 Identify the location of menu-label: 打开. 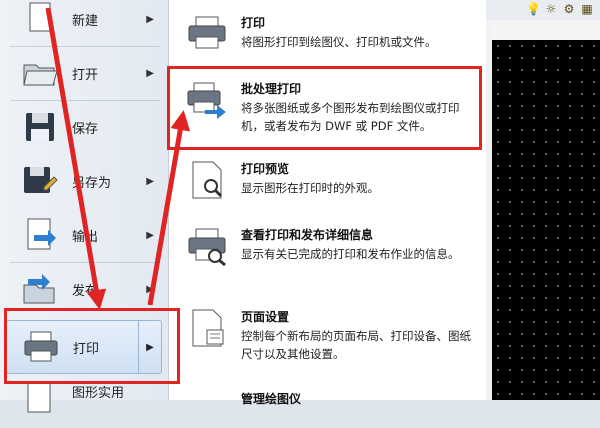
(85, 75).